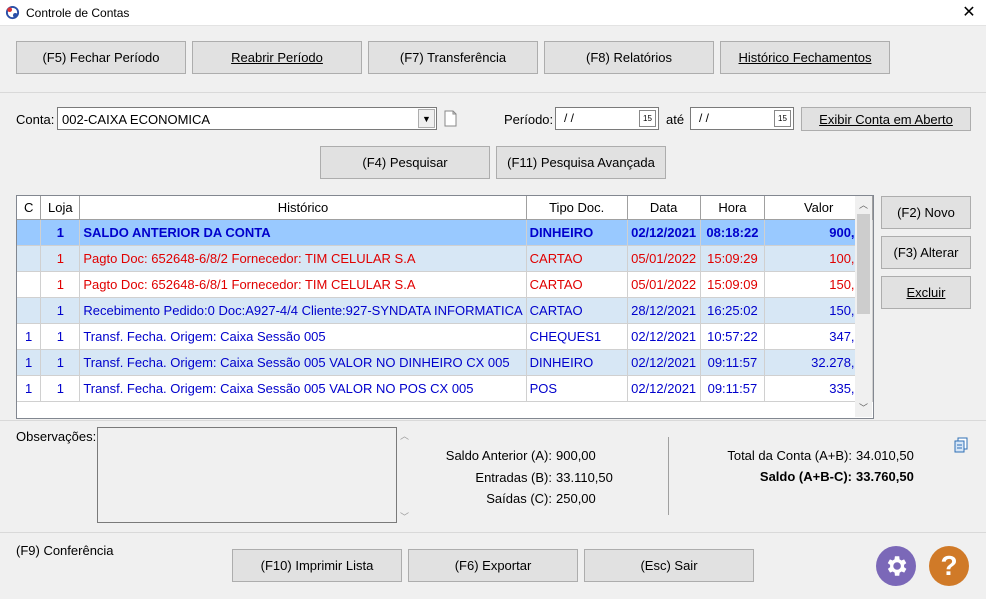  What do you see at coordinates (405, 162) in the screenshot?
I see `pesquisar-button: (F4) Pesquisar` at bounding box center [405, 162].